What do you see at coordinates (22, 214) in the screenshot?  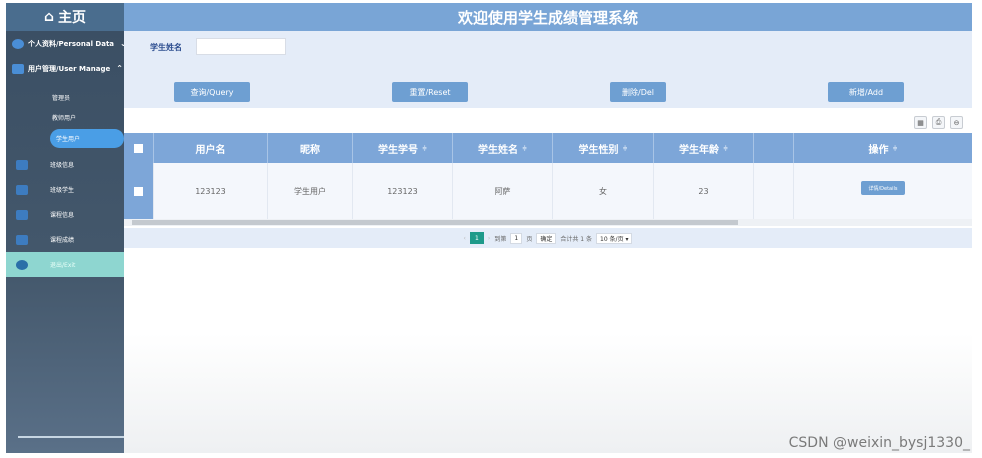 I see `course-info-icon` at bounding box center [22, 214].